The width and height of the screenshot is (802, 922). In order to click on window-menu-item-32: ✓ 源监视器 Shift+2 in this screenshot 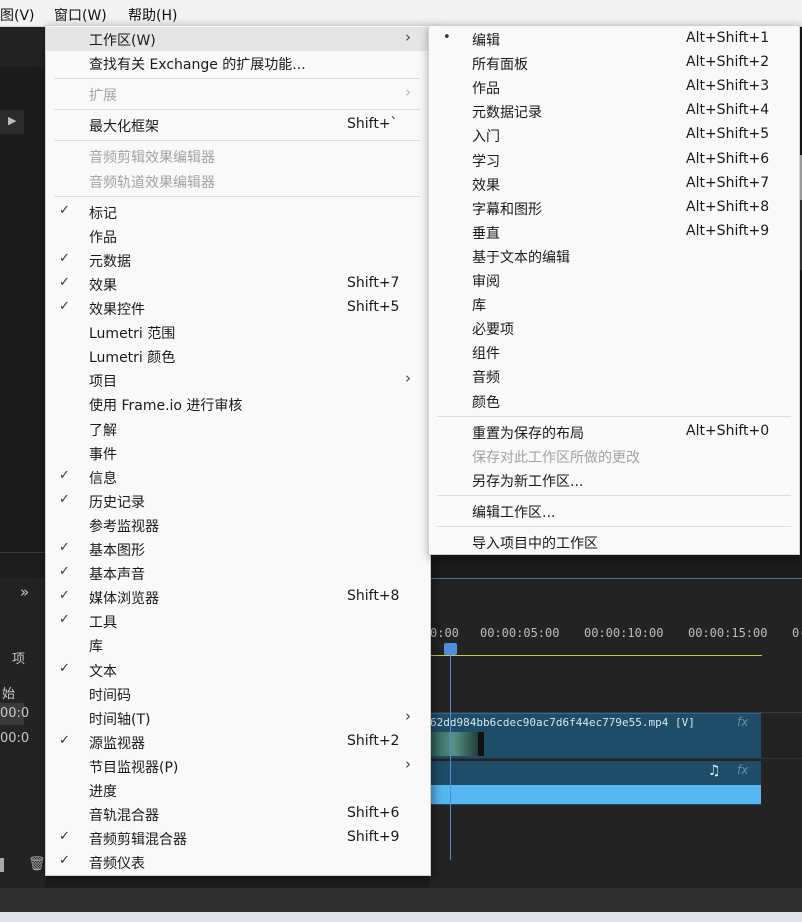, I will do `click(238, 742)`.